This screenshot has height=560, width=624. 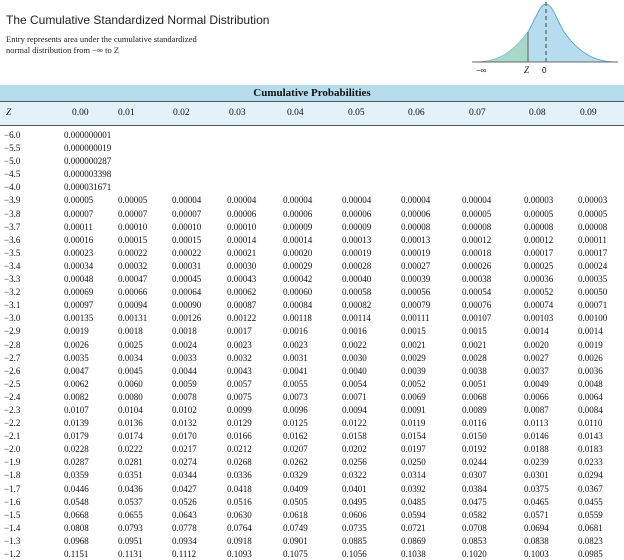 What do you see at coordinates (12, 370) in the screenshot?
I see `z-value-cell: −2.6` at bounding box center [12, 370].